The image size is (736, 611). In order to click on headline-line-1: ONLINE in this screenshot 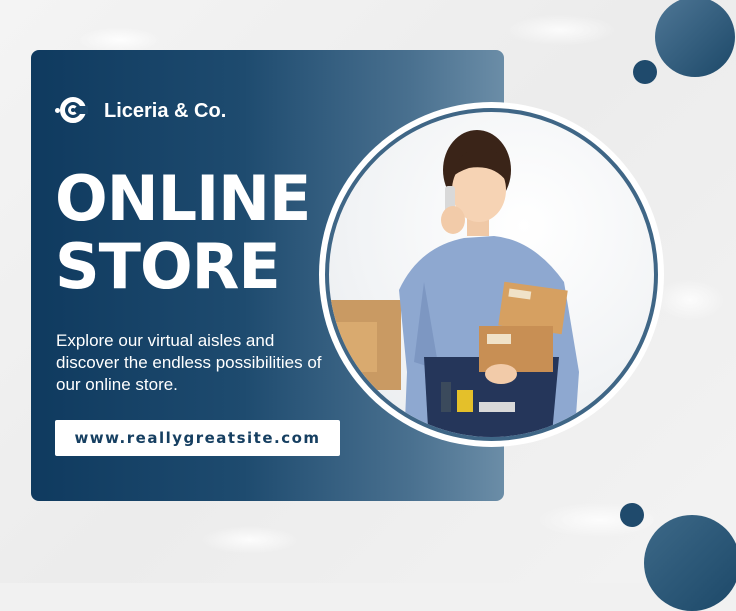, I will do `click(183, 198)`.